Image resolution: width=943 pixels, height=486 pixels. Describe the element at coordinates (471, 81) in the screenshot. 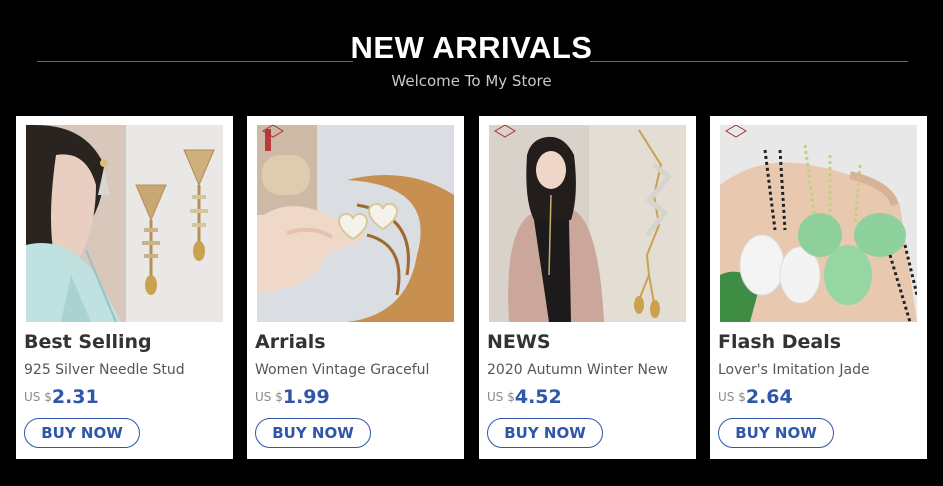

I see `section-subtitle: Welcome To My Store` at that location.